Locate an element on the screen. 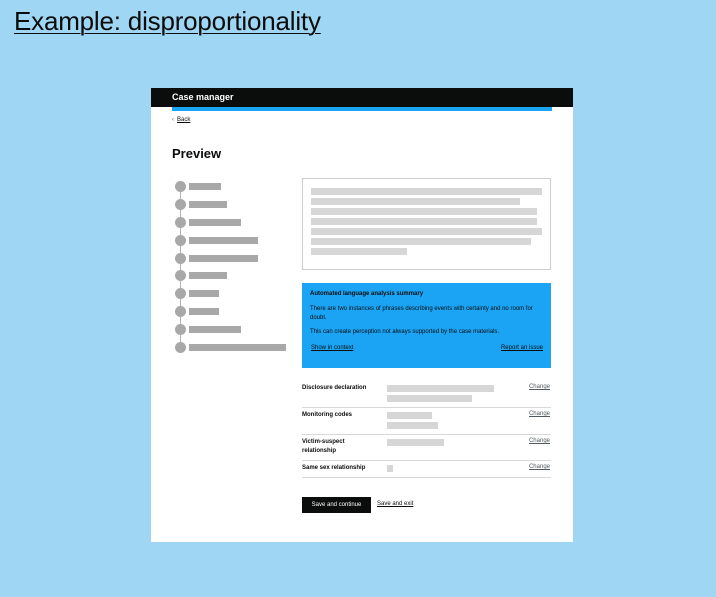 The image size is (716, 597). case-text-preview is located at coordinates (426, 224).